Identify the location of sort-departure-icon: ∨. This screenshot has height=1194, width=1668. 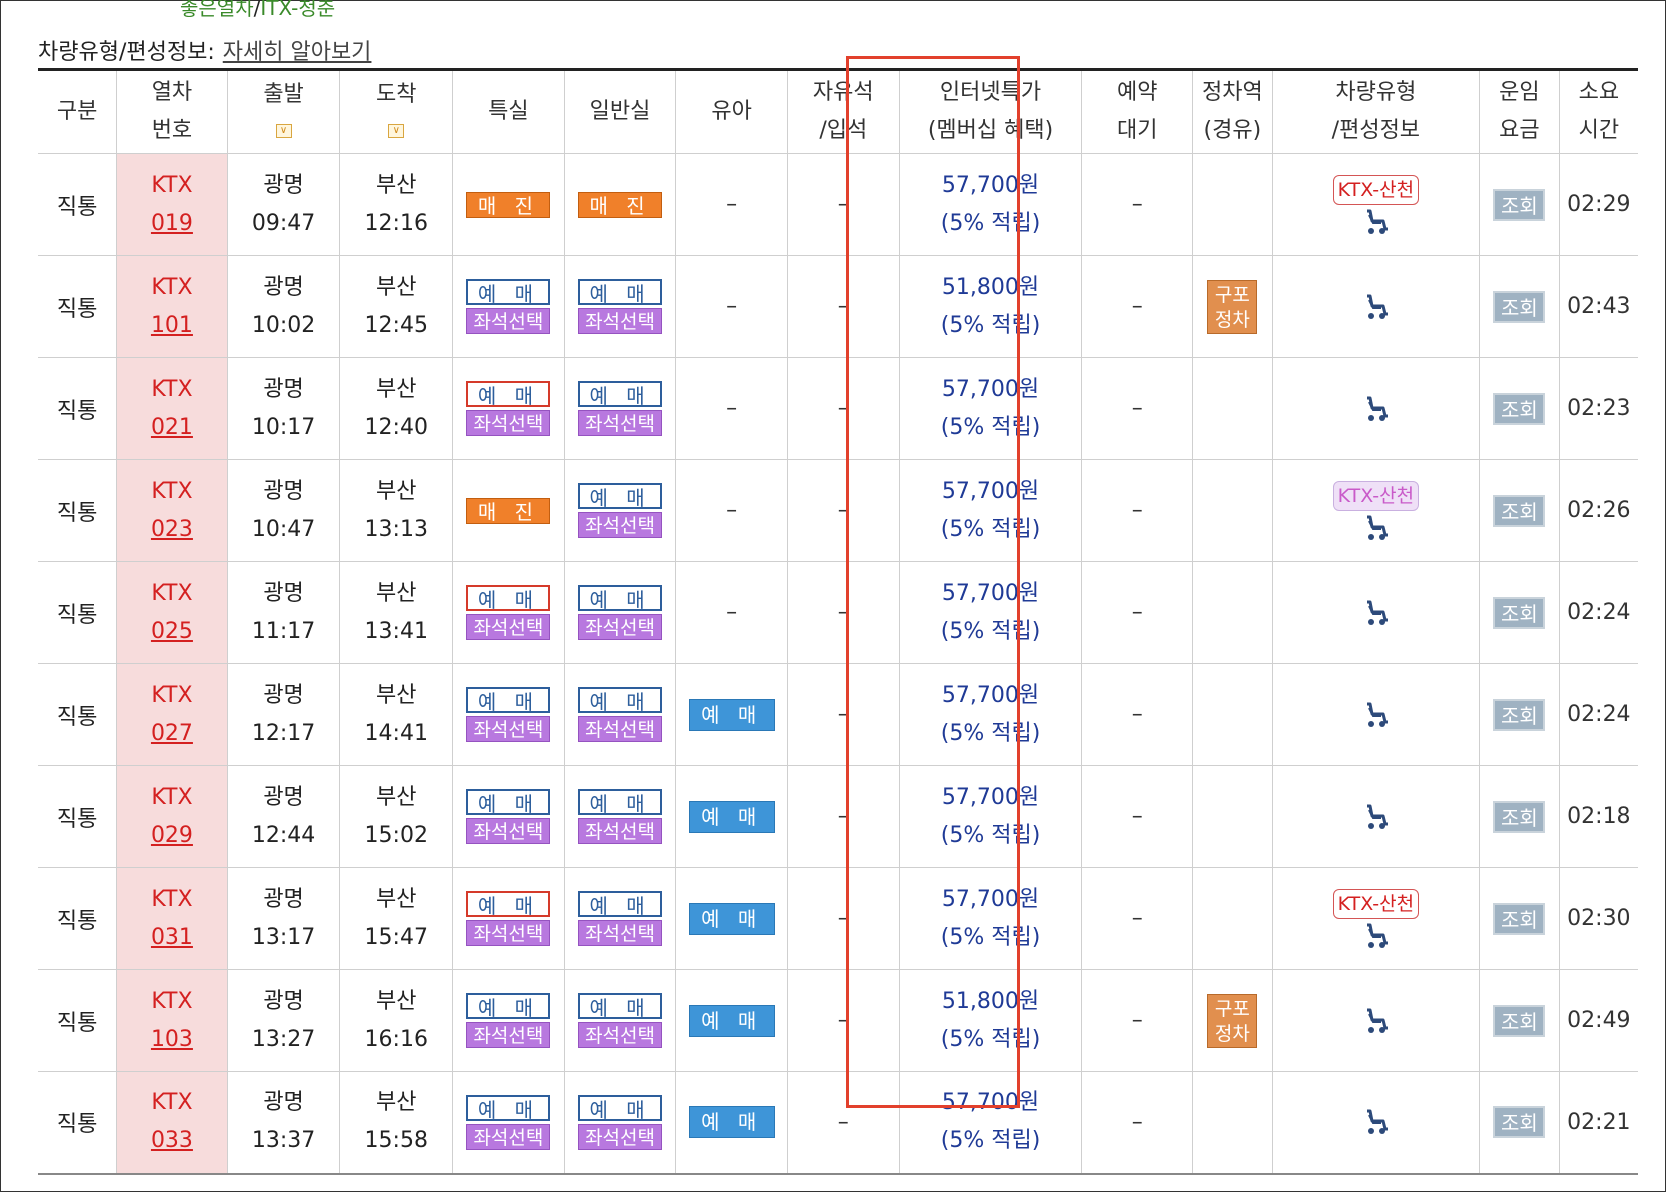
(283, 131).